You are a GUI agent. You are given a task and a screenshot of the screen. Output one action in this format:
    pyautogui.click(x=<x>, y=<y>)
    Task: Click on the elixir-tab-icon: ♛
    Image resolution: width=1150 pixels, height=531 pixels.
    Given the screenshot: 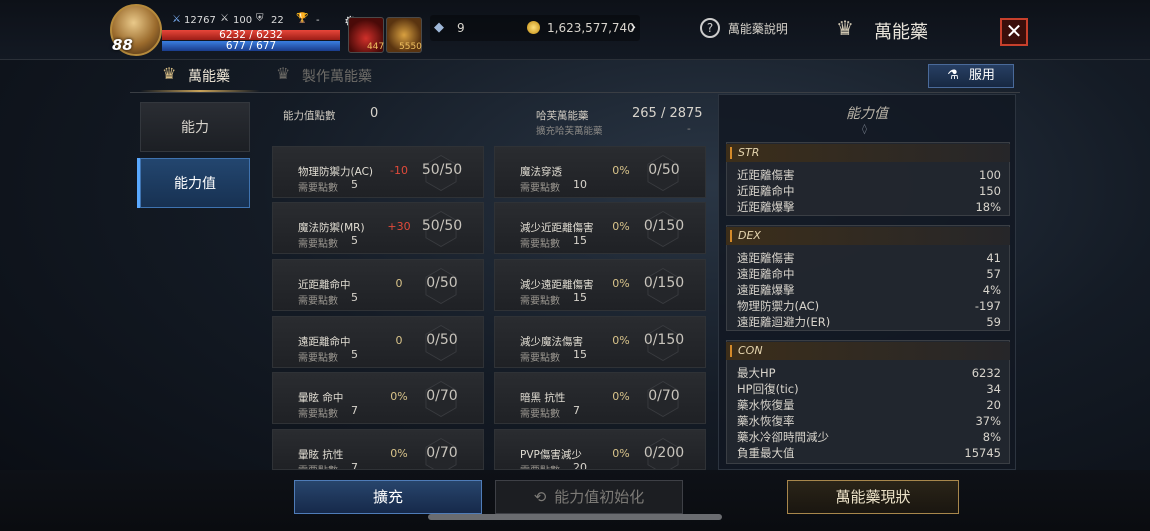 What is the action you would take?
    pyautogui.click(x=169, y=73)
    